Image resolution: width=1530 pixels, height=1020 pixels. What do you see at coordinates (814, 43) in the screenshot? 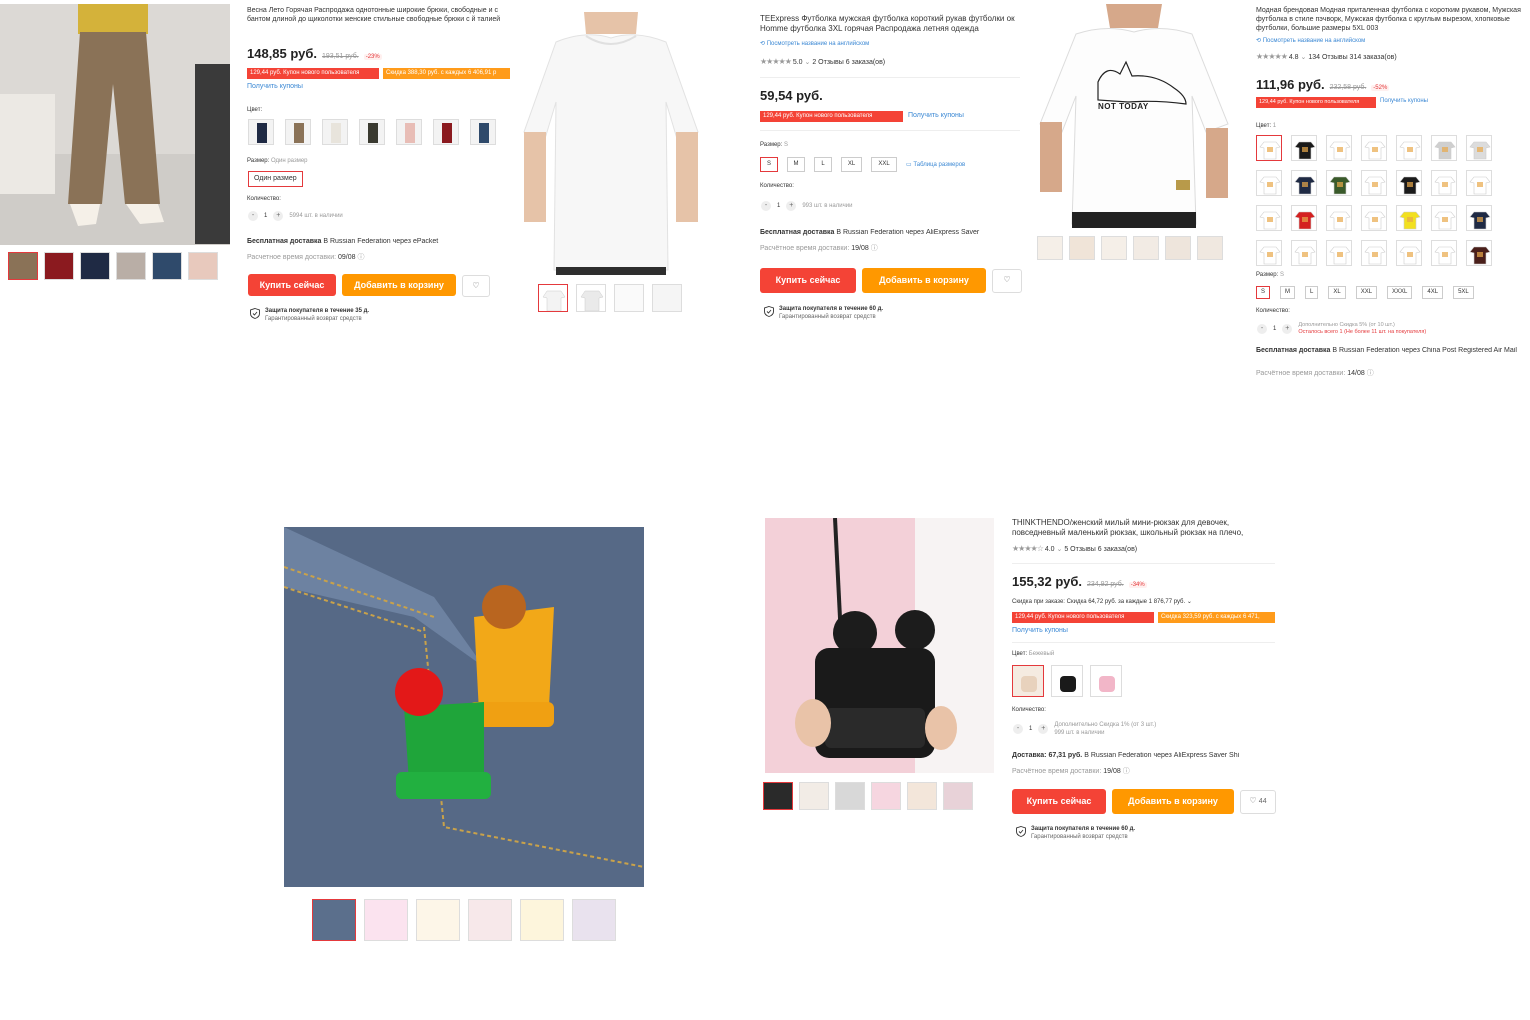
I see `product-2-translate-link: ⟲ Посмотреть название на английском` at bounding box center [814, 43].